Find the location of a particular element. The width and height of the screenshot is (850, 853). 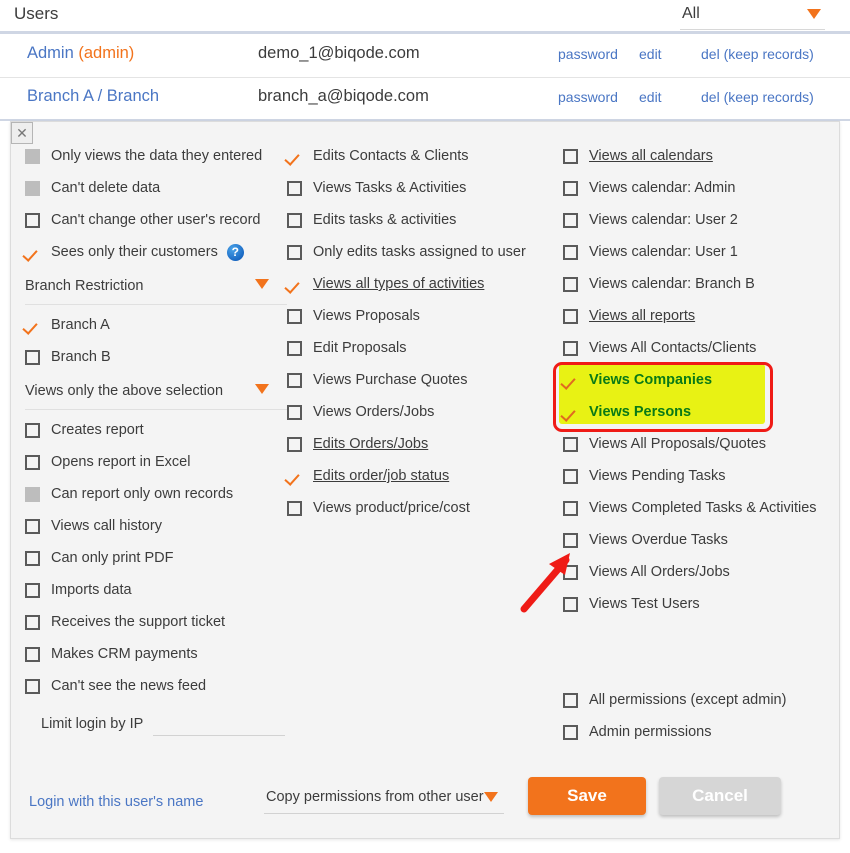

permission-row-edits-order-job-status: Edits order/job status is located at coordinates (425, 476).